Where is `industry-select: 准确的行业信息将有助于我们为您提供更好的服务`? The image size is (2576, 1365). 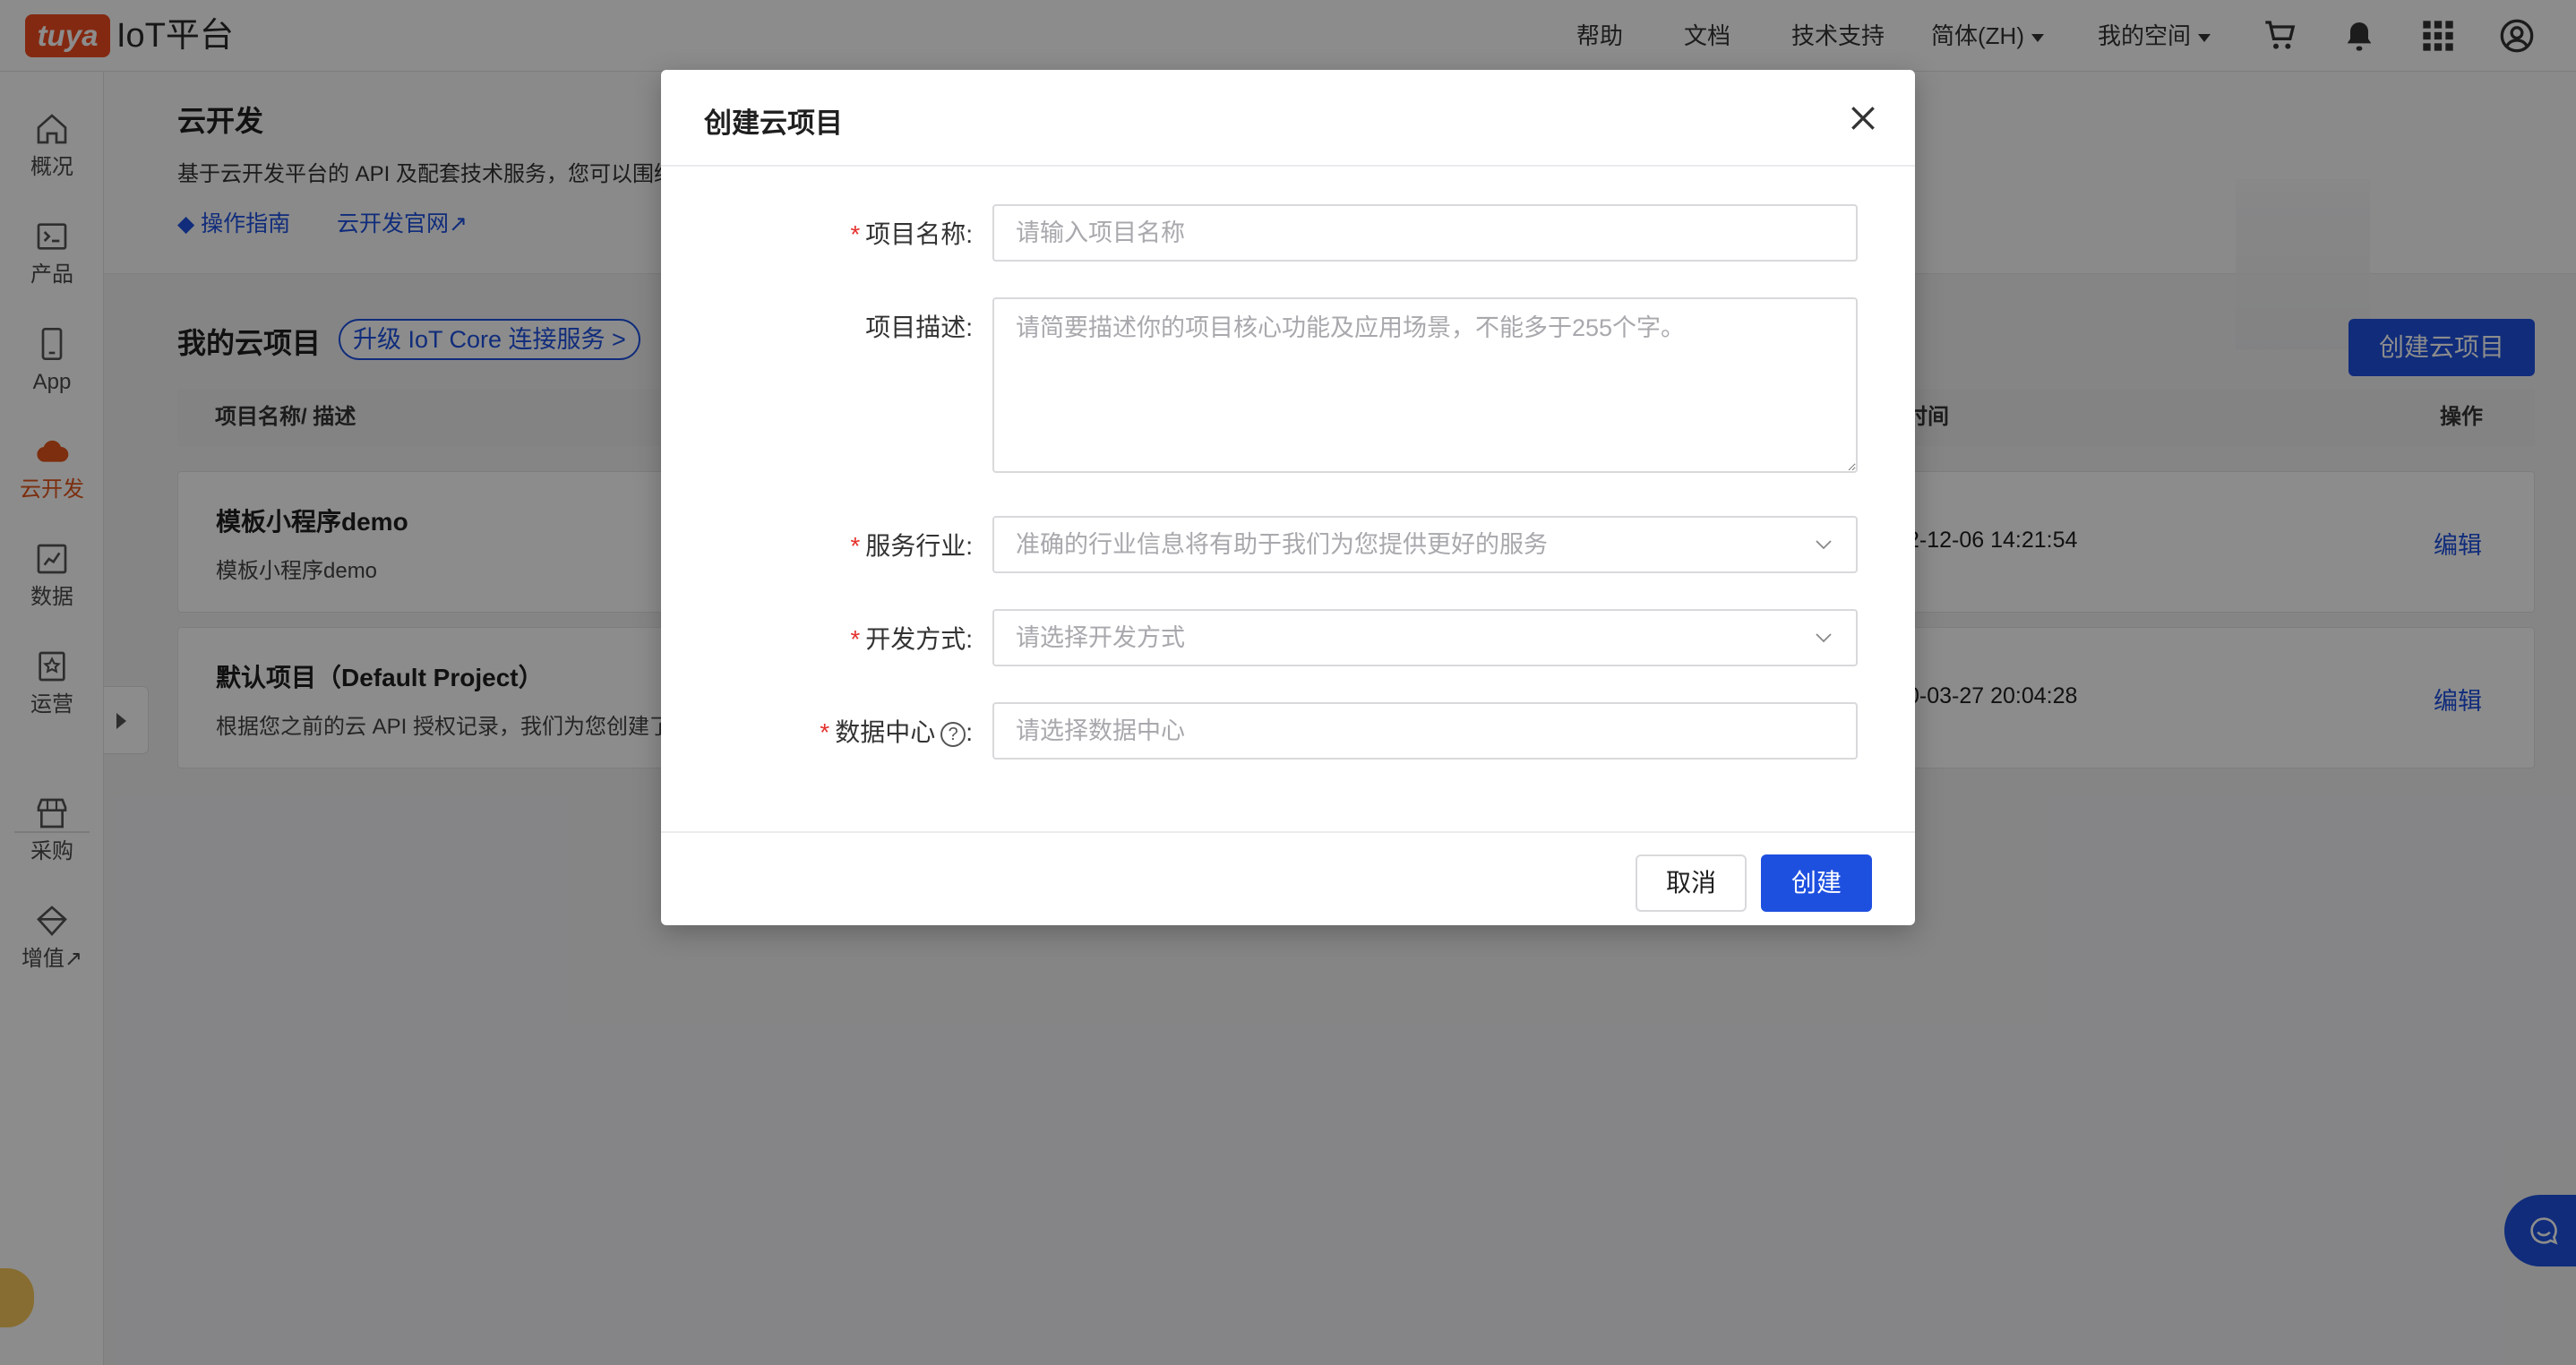
industry-select: 准确的行业信息将有助于我们为您提供更好的服务 is located at coordinates (1425, 544).